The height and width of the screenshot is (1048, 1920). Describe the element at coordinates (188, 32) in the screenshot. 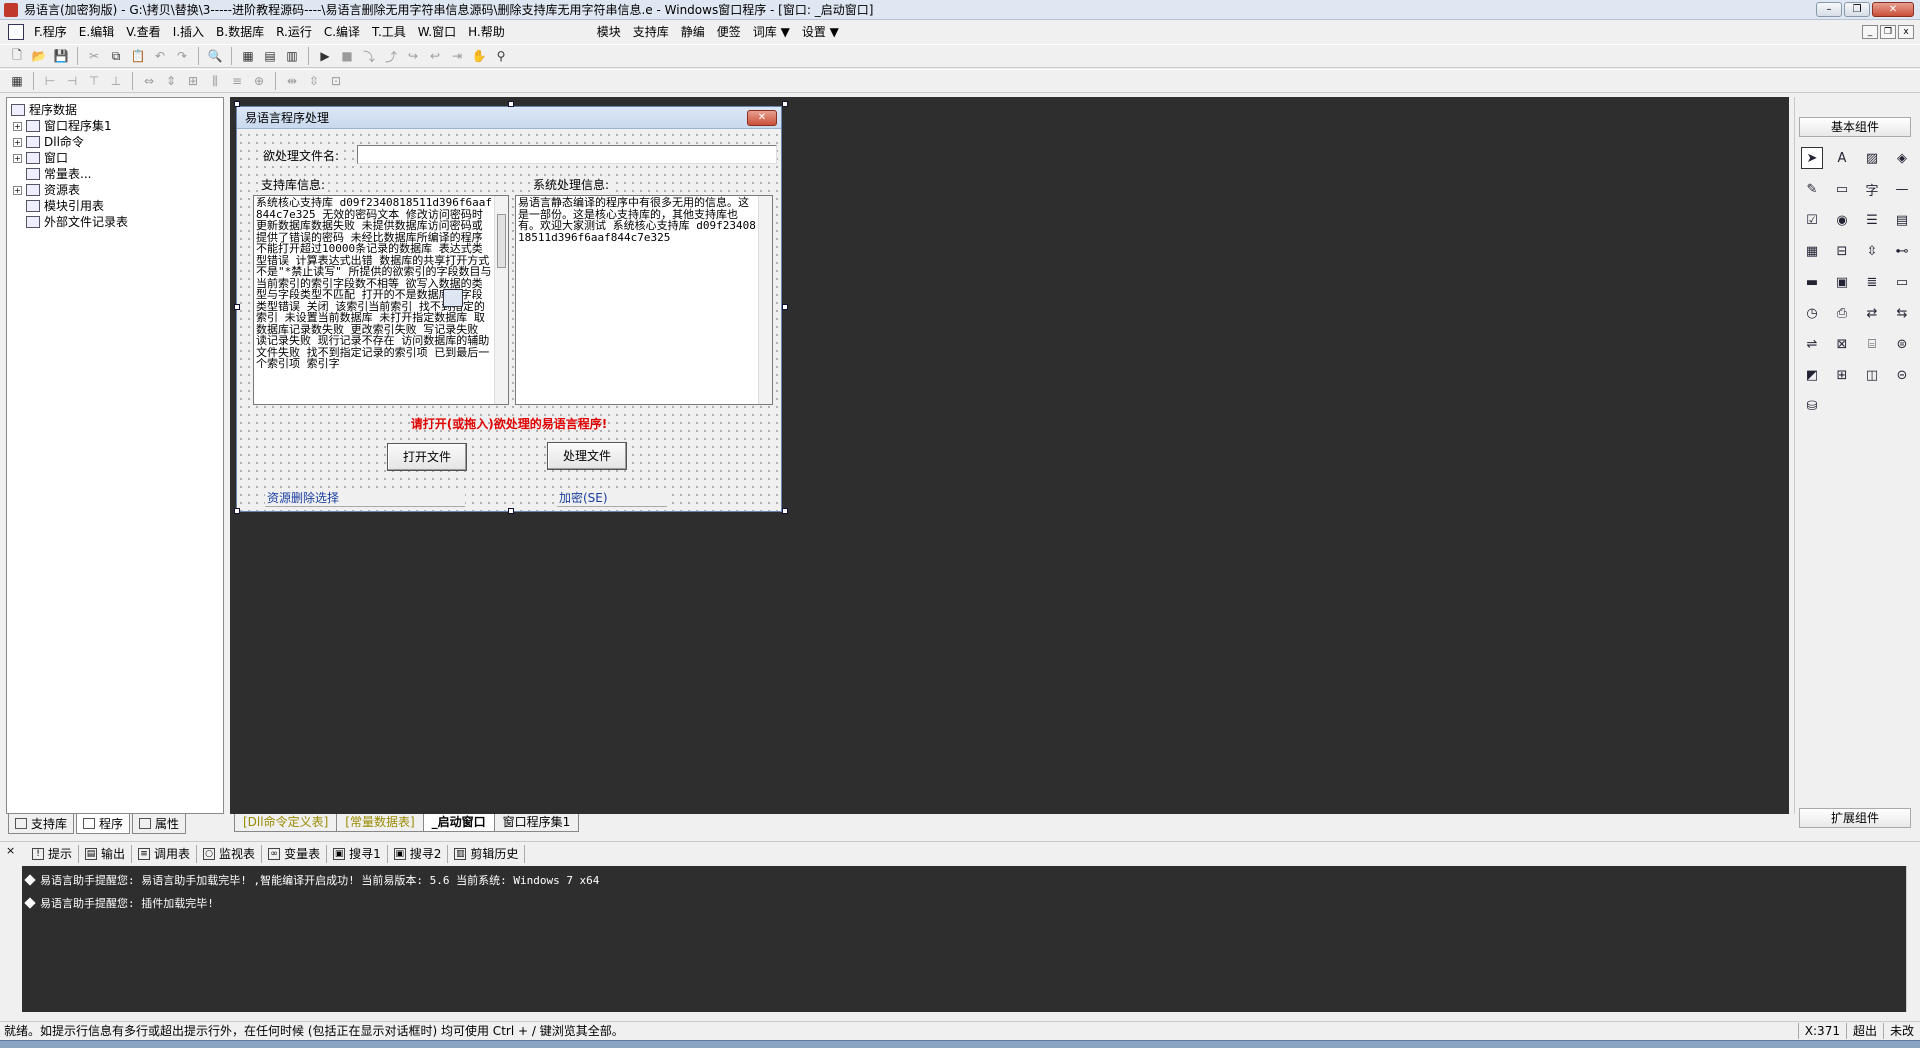

I see `menu-insert: I.插入` at that location.